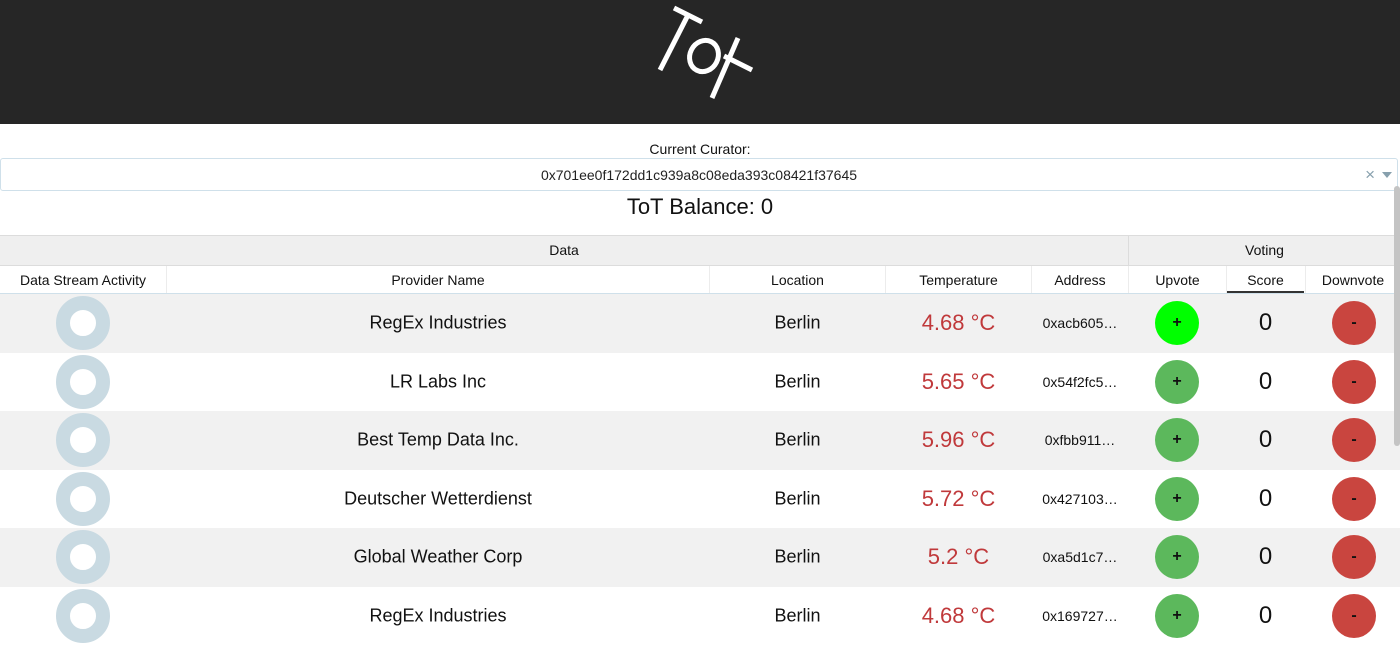  What do you see at coordinates (700, 149) in the screenshot?
I see `current-curator-label: Current Curator:` at bounding box center [700, 149].